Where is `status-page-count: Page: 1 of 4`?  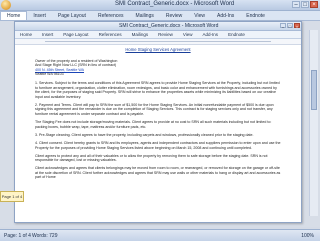 status-page-count: Page: 1 of 4 is located at coordinates (17, 236).